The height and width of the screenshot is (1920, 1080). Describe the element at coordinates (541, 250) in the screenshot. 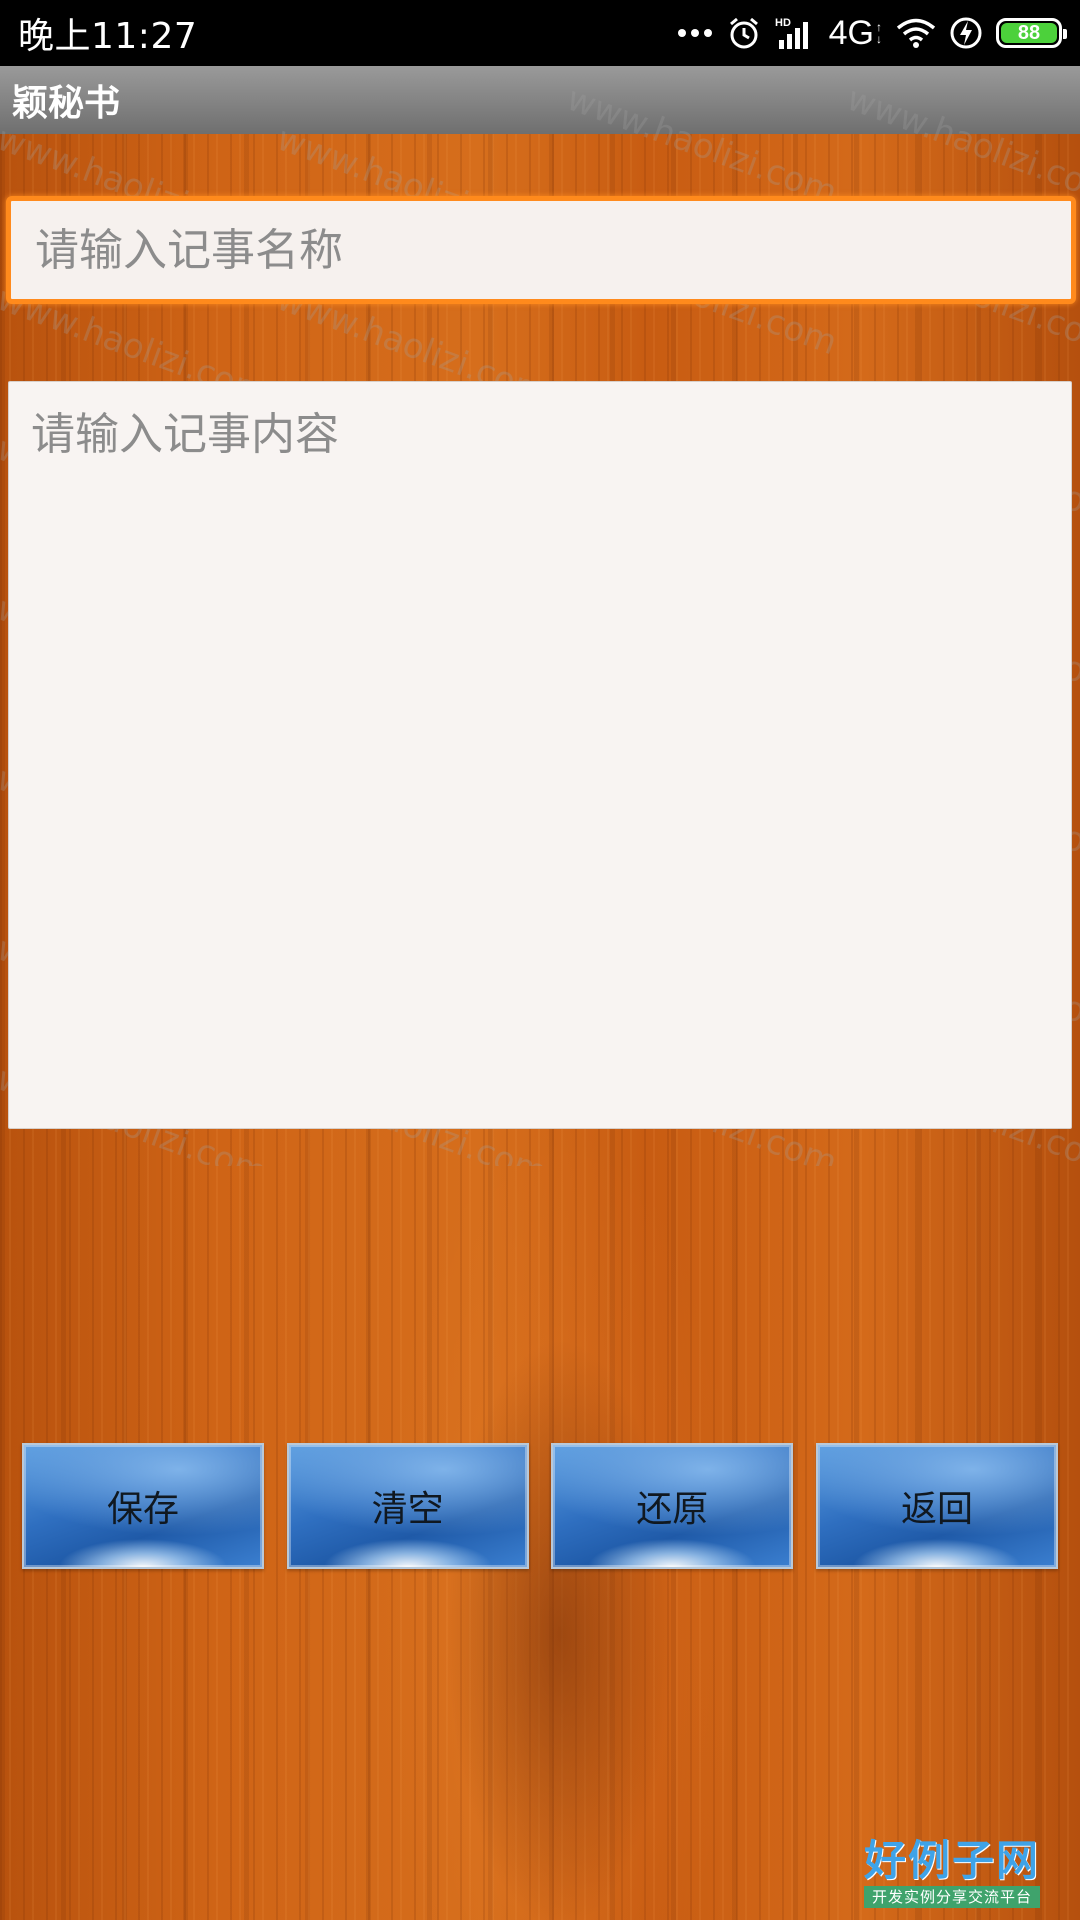

I see `note-title-input` at that location.